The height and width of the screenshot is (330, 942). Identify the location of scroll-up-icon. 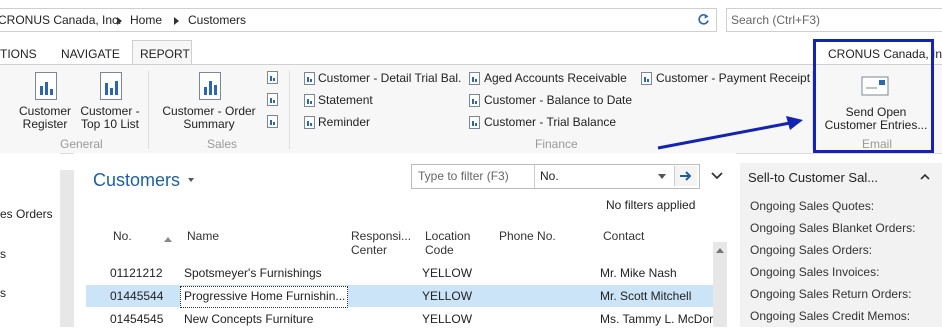
(720, 250).